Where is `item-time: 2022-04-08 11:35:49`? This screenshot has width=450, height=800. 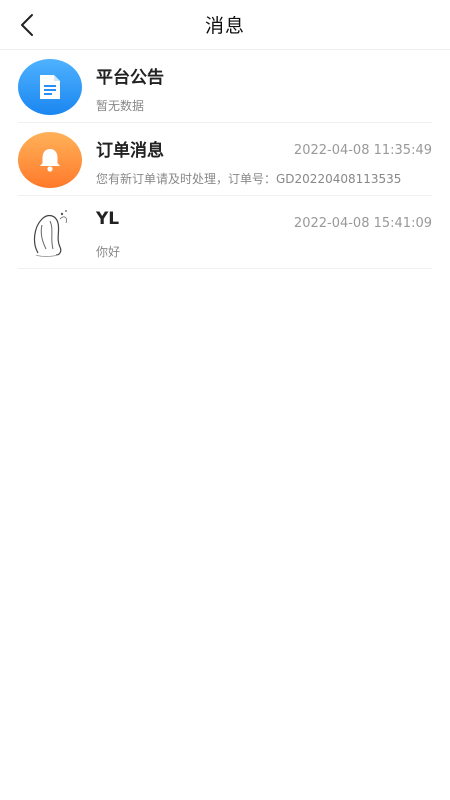 item-time: 2022-04-08 11:35:49 is located at coordinates (362, 150).